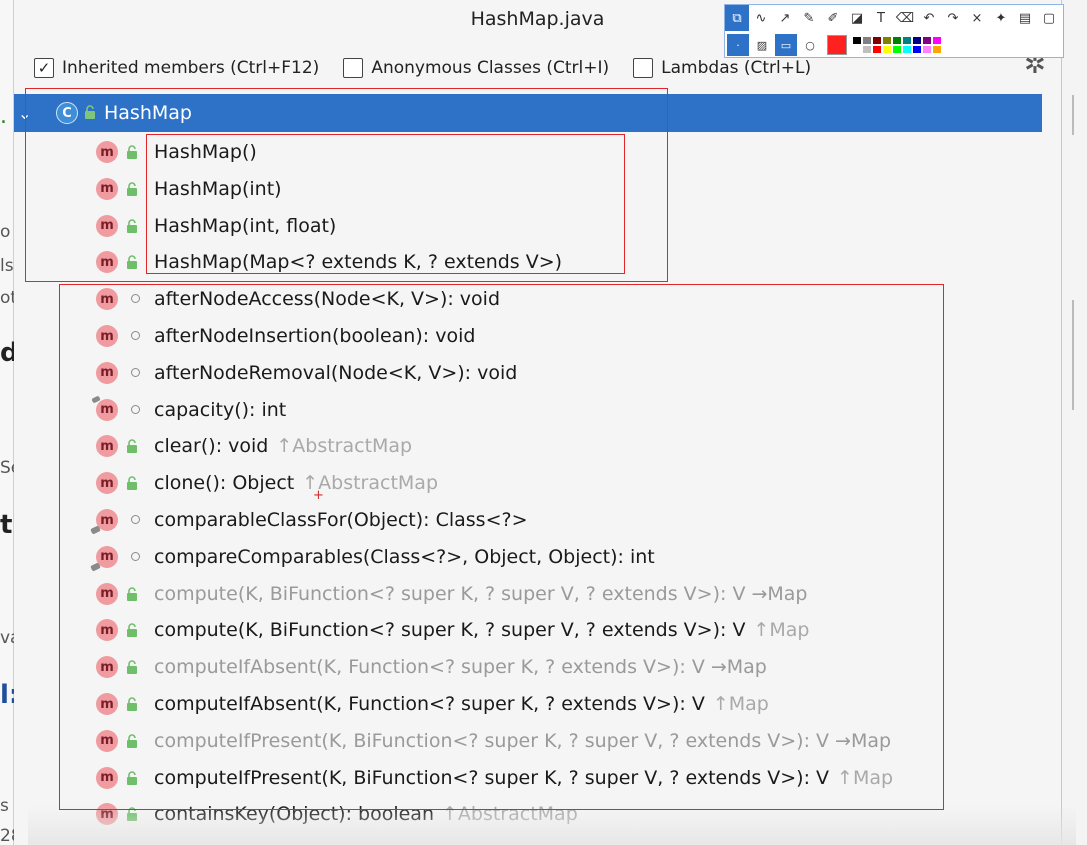 The height and width of the screenshot is (845, 1087). Describe the element at coordinates (528, 299) in the screenshot. I see `tree-row-member: m afterNodeAccess(Node<K, V>): void` at that location.